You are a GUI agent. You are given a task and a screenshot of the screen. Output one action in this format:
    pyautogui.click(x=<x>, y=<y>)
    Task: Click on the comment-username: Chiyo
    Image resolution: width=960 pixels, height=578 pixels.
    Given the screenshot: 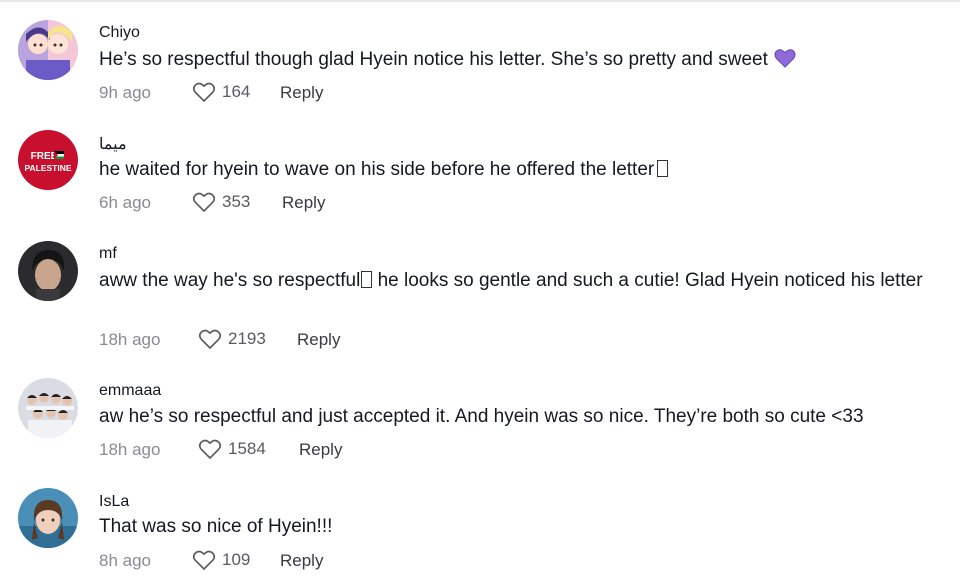 What is the action you would take?
    pyautogui.click(x=119, y=33)
    